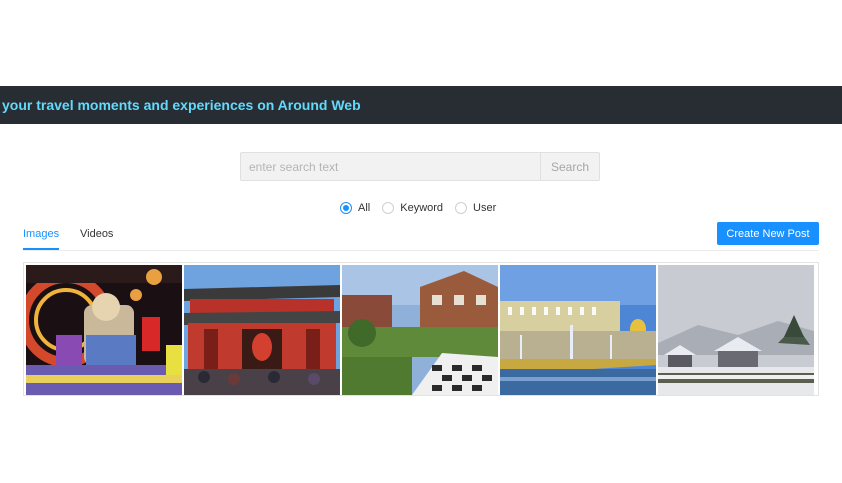 The height and width of the screenshot is (483, 842). Describe the element at coordinates (461, 208) in the screenshot. I see `radio-user-circle` at that location.